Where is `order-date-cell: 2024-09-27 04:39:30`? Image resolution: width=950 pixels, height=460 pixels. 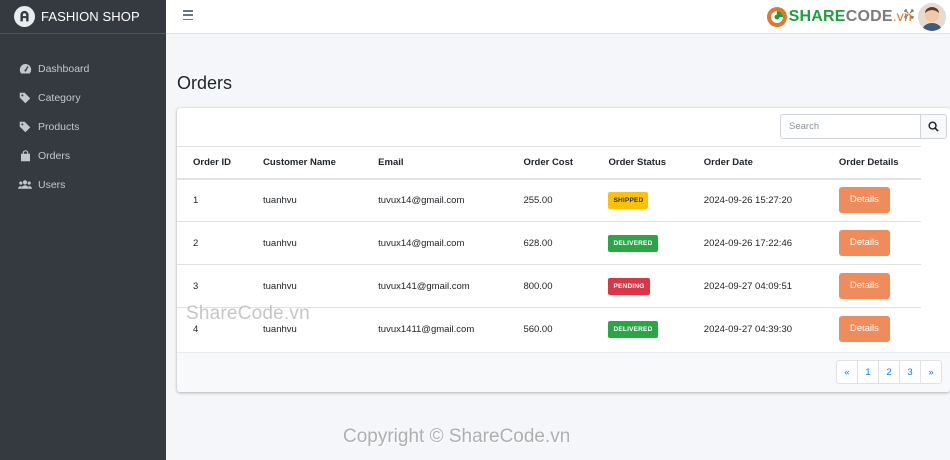
order-date-cell: 2024-09-27 04:39:30 is located at coordinates (755, 329).